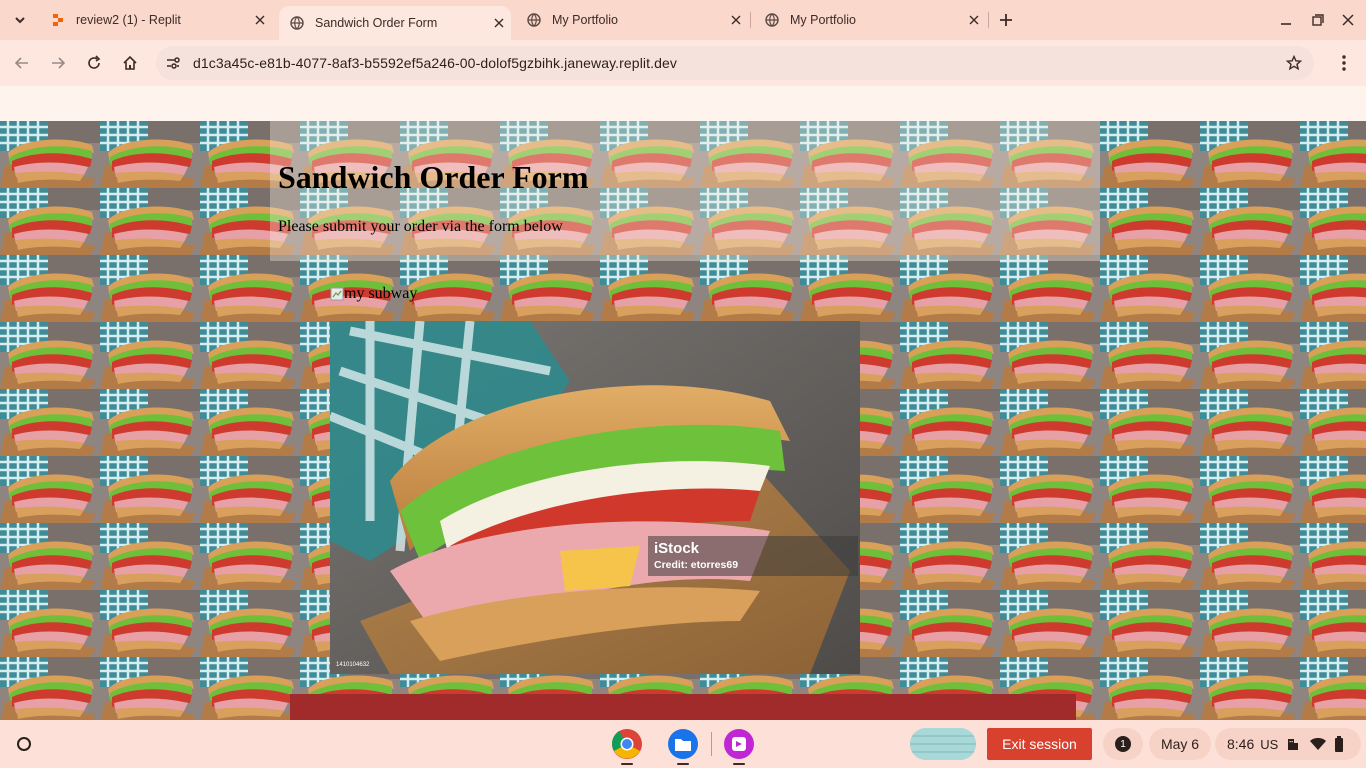 Image resolution: width=1366 pixels, height=768 pixels. What do you see at coordinates (1344, 63) in the screenshot?
I see `browser-menu-button` at bounding box center [1344, 63].